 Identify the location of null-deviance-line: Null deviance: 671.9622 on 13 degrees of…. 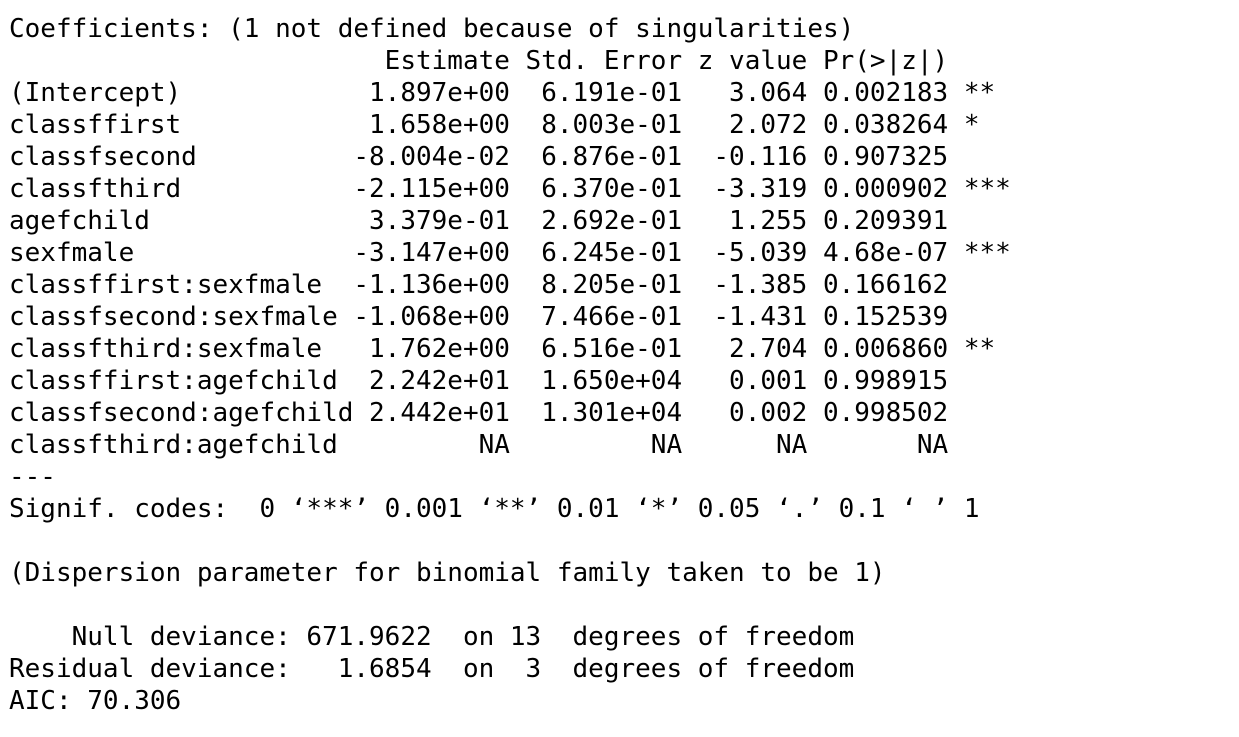
(432, 637).